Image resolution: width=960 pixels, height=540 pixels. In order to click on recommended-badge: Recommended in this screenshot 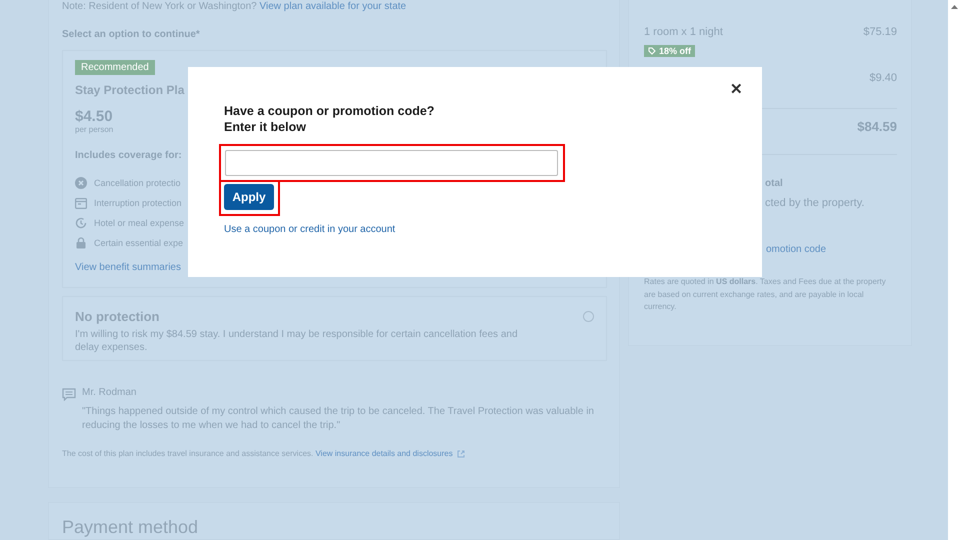, I will do `click(115, 67)`.